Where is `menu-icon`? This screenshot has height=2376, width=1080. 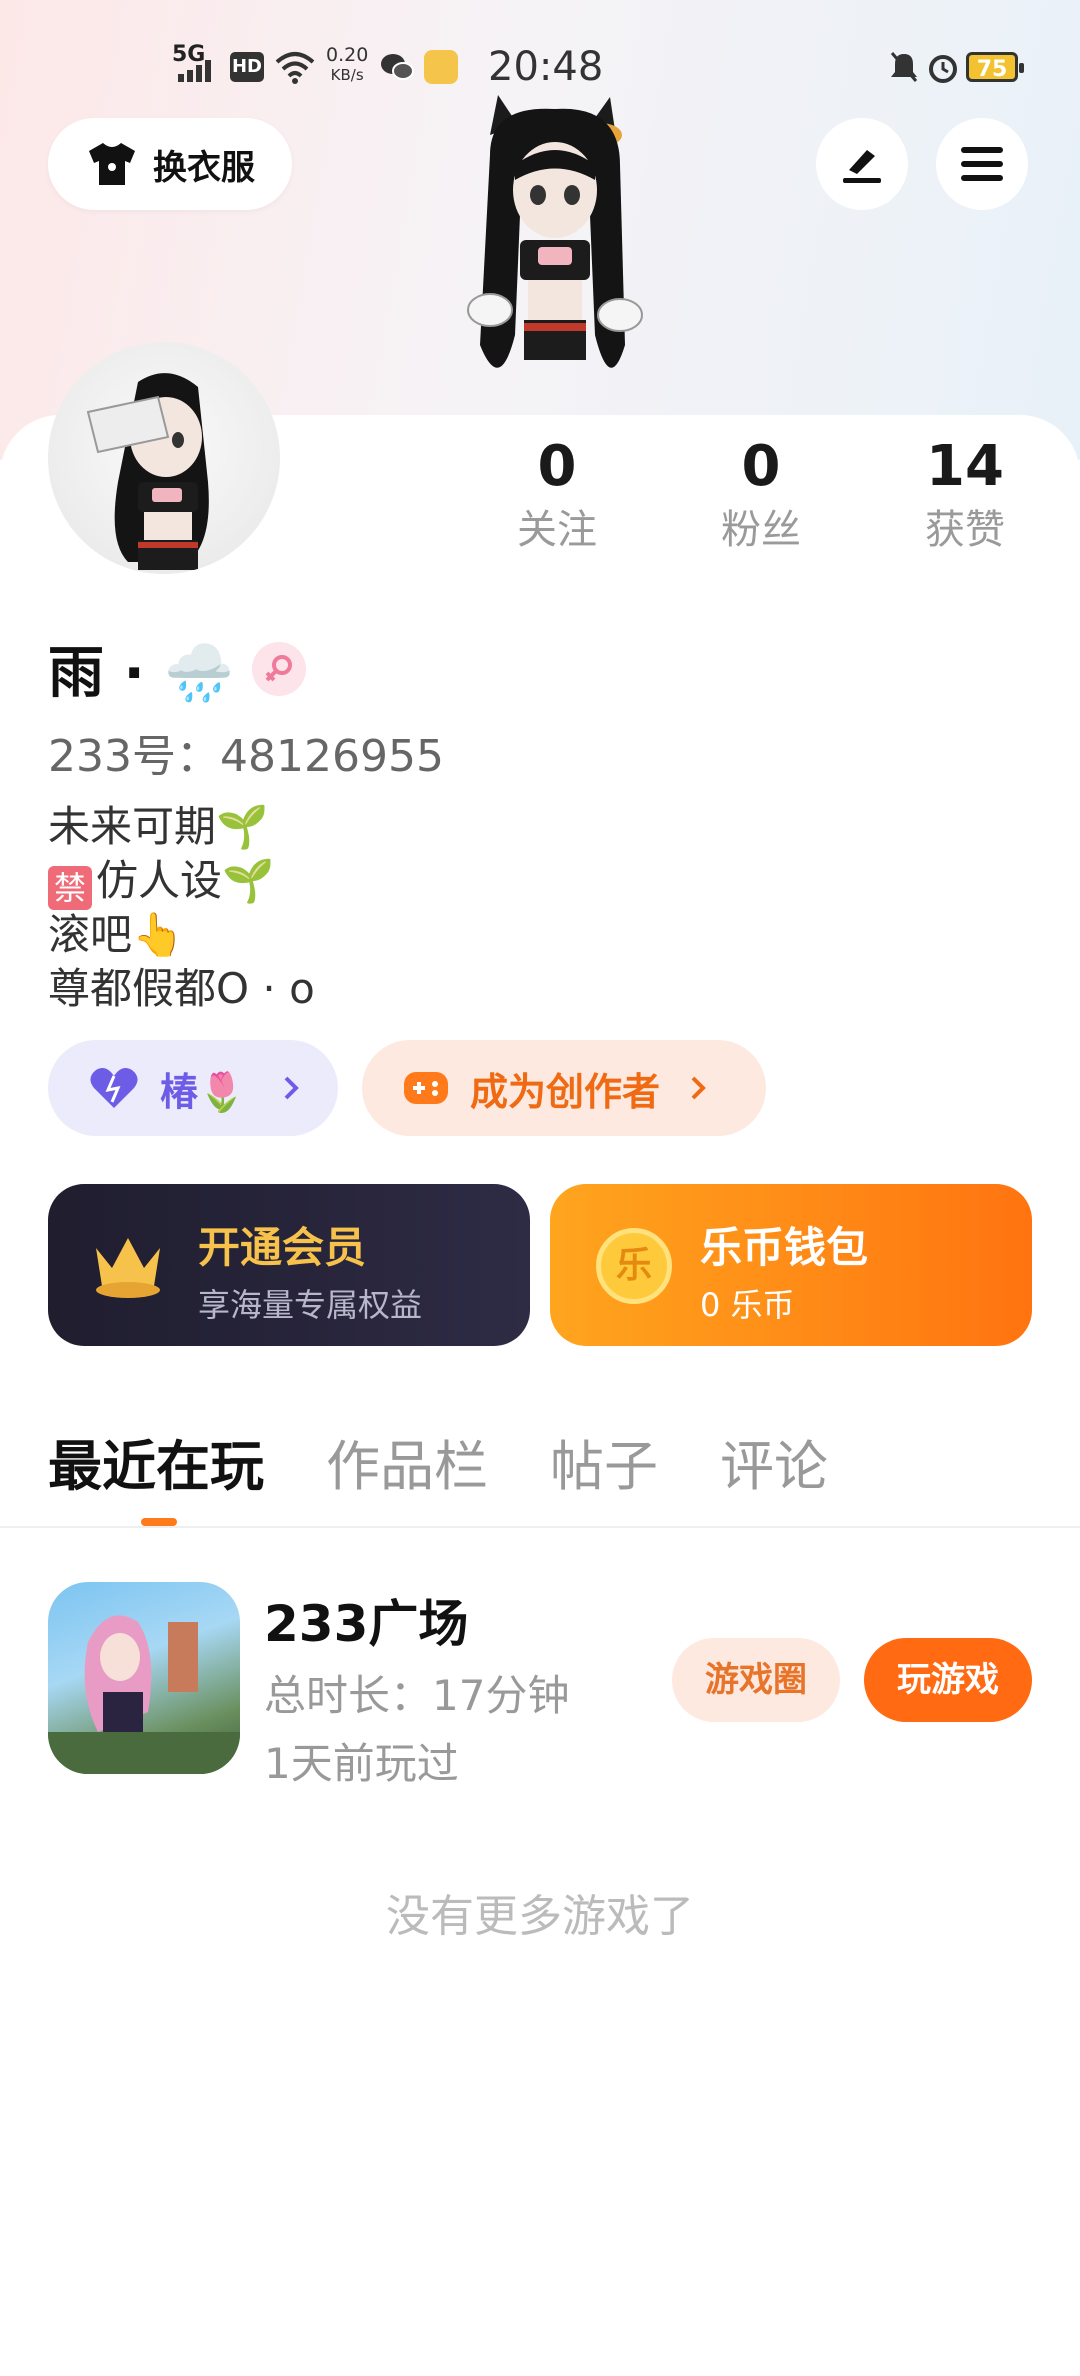 menu-icon is located at coordinates (982, 164).